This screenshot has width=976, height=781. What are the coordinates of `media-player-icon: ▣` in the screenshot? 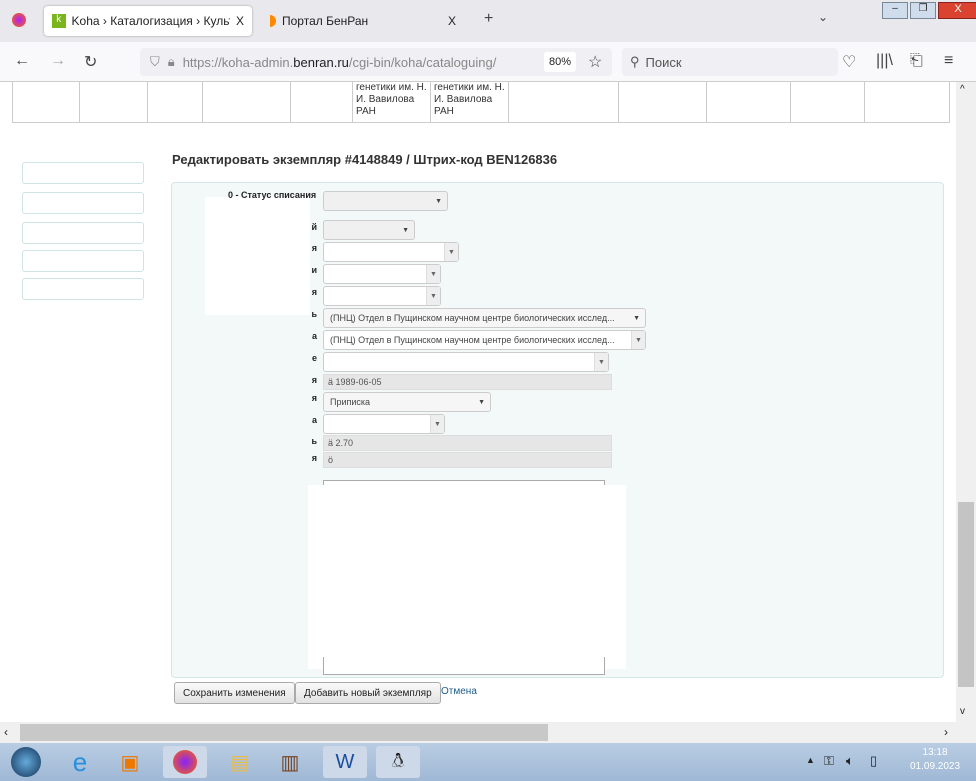 It's located at (130, 762).